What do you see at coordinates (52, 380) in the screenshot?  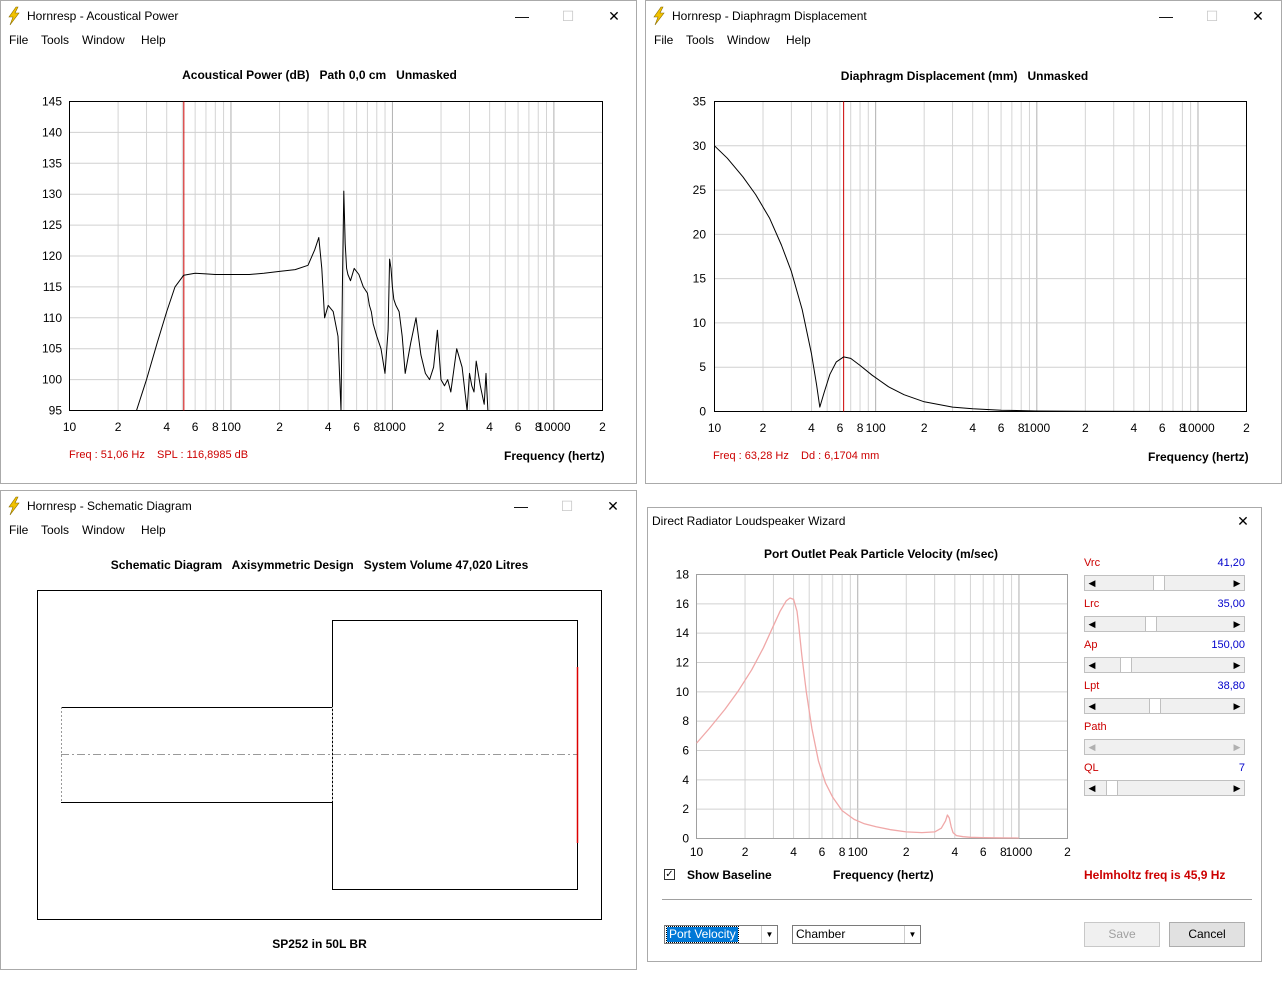 I see `y-tick-label: 100` at bounding box center [52, 380].